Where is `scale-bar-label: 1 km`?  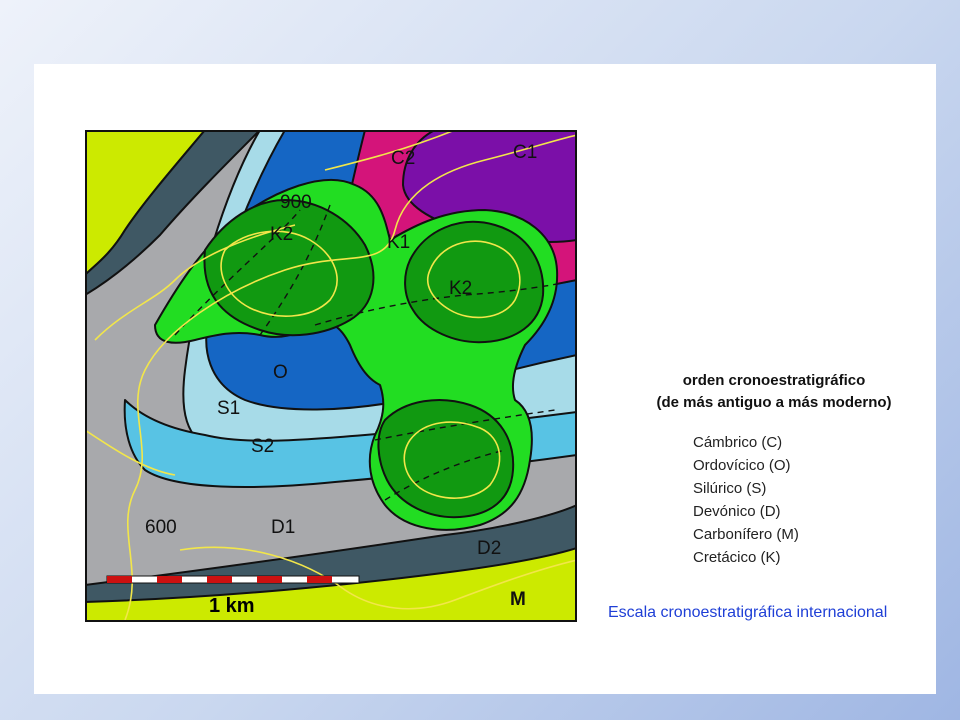 scale-bar-label: 1 km is located at coordinates (232, 606).